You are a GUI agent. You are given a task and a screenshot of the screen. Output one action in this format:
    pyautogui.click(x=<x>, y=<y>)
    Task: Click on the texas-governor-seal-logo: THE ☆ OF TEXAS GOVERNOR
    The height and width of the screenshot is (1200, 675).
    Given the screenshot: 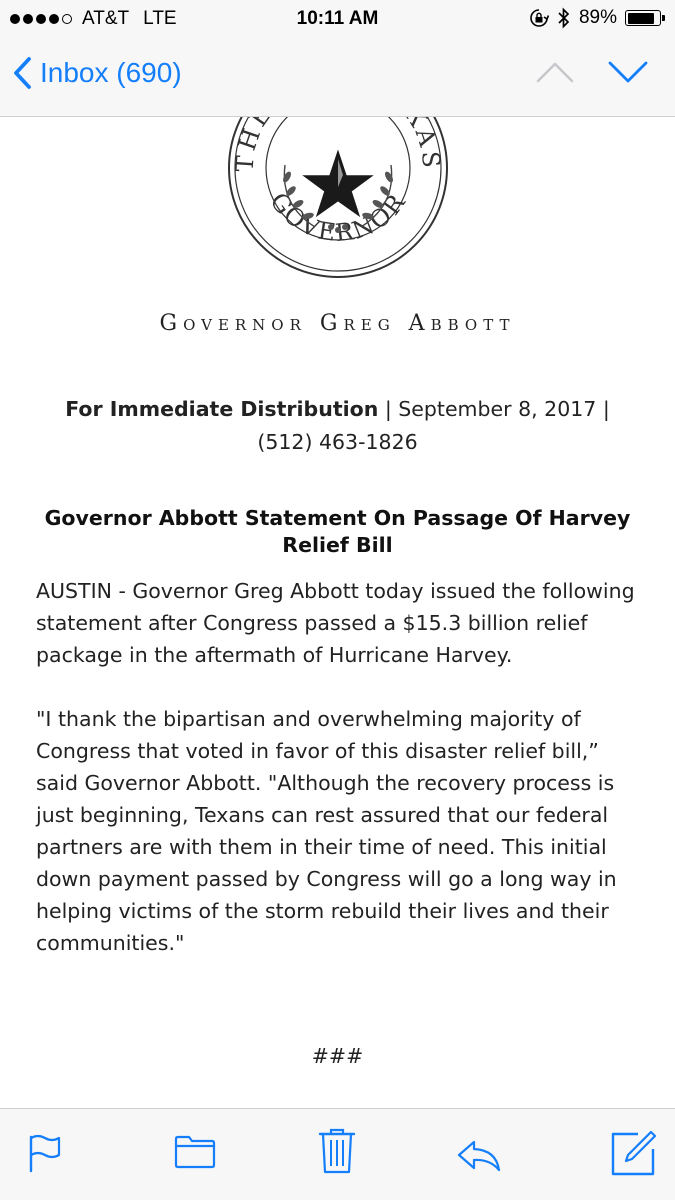 What is the action you would take?
    pyautogui.click(x=338, y=197)
    